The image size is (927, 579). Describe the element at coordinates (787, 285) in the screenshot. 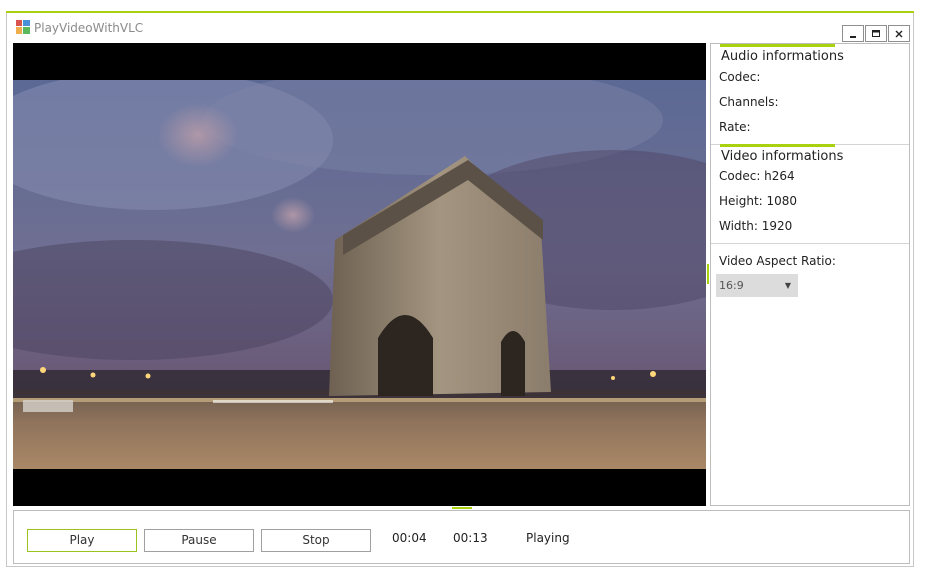

I see `chevron-down-icon: ▼` at that location.